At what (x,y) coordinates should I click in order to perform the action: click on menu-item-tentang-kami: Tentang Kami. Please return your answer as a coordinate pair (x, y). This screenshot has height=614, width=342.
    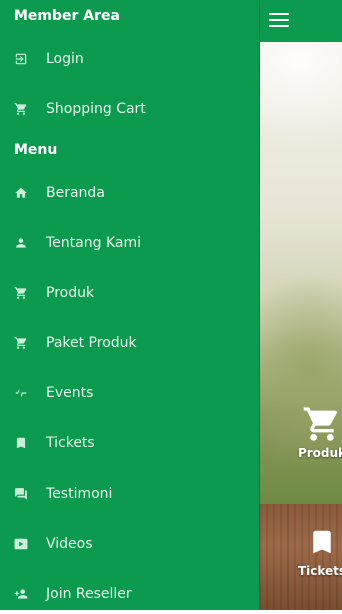
    Looking at the image, I should click on (129, 243).